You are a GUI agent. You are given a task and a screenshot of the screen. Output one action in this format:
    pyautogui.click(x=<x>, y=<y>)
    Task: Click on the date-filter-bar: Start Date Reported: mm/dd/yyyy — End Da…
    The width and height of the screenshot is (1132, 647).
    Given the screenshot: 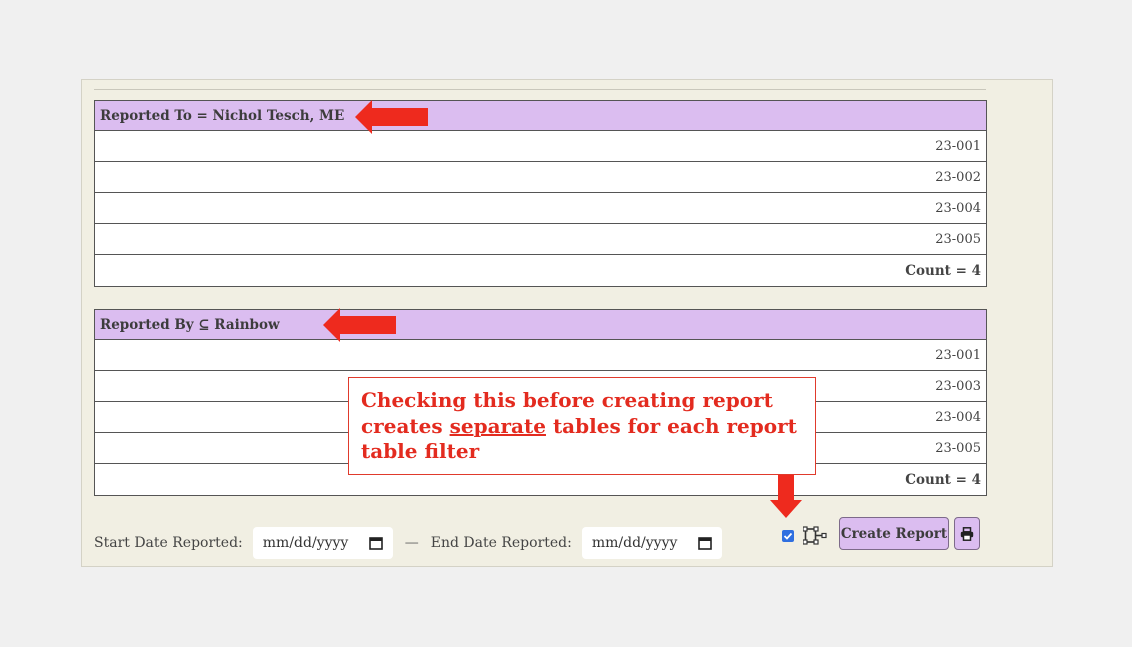 What is the action you would take?
    pyautogui.click(x=408, y=543)
    